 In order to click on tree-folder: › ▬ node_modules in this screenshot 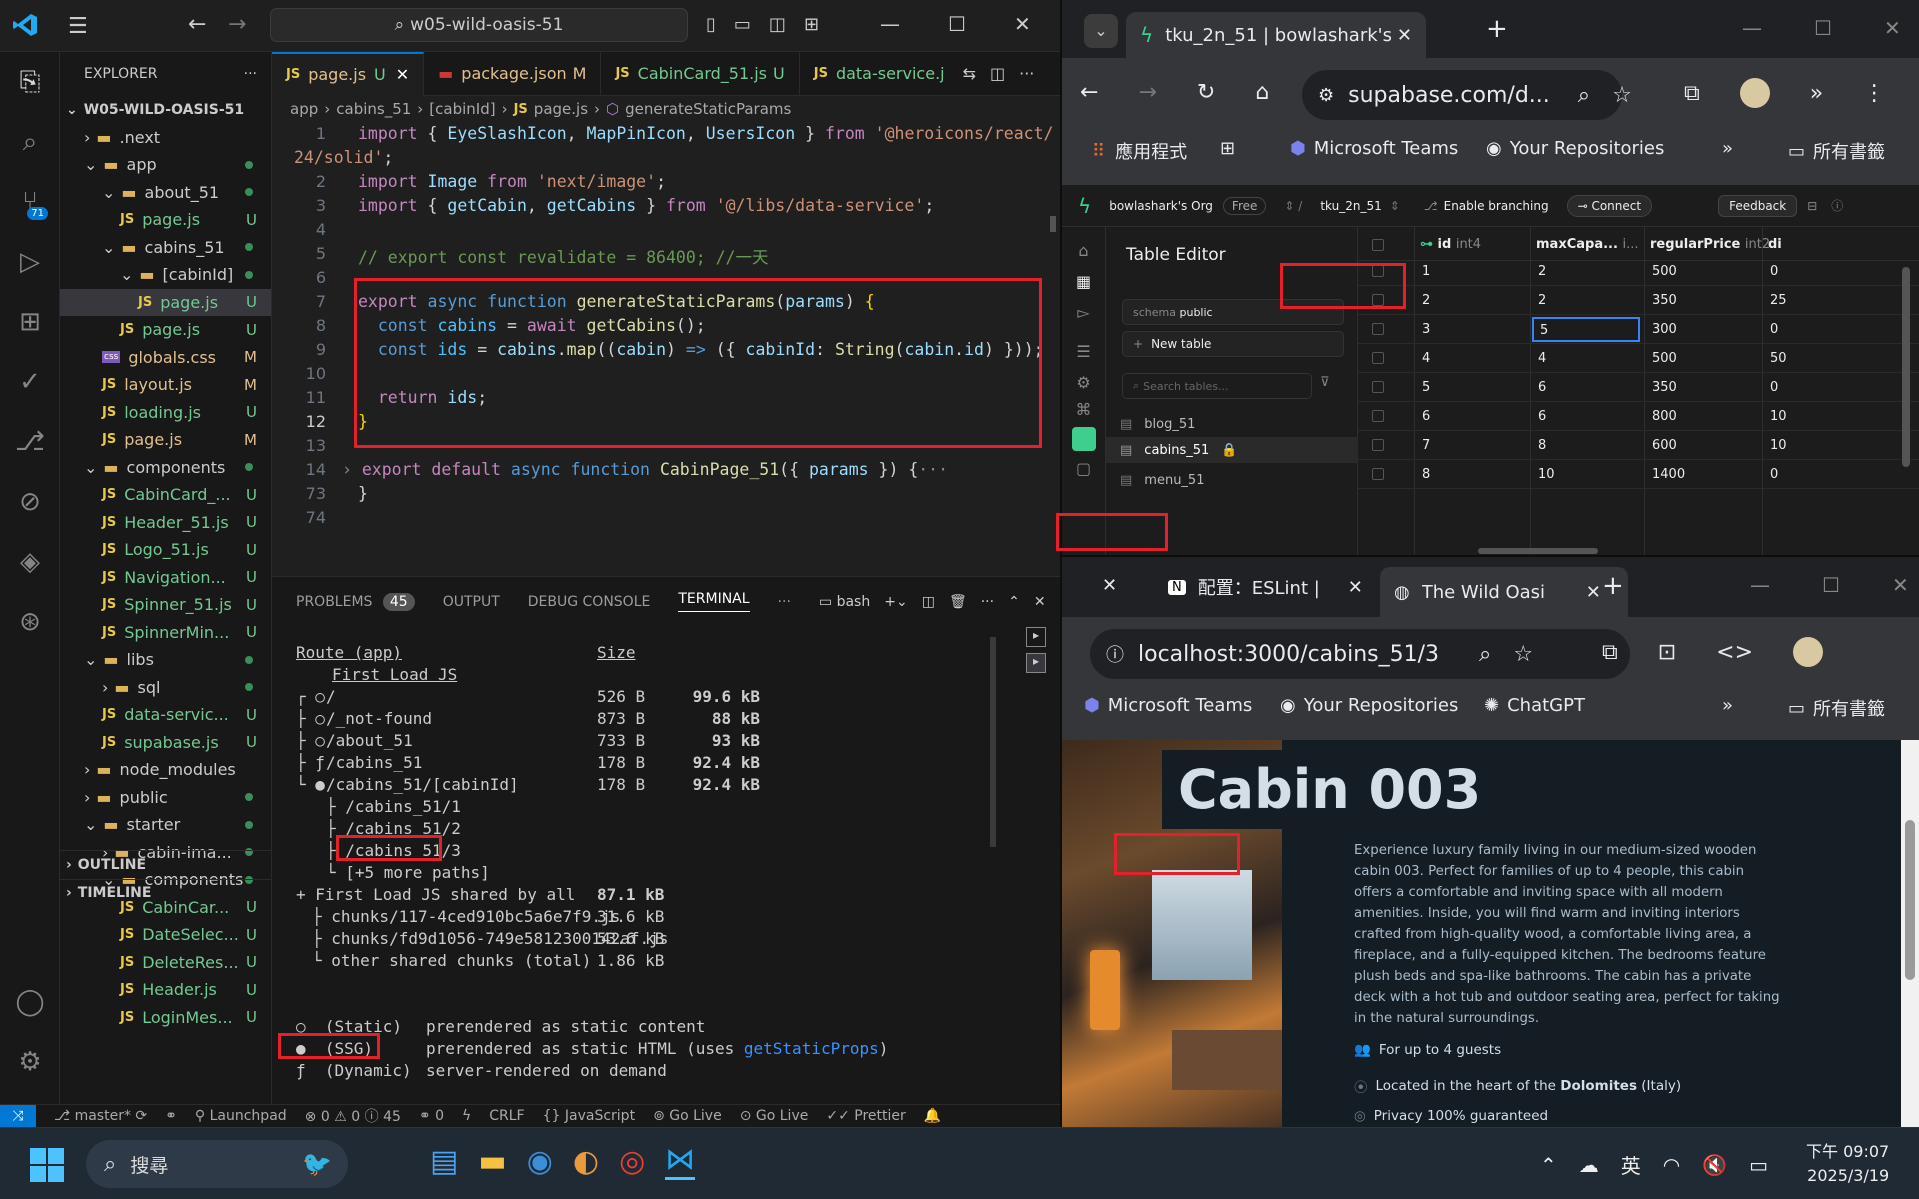, I will do `click(165, 770)`.